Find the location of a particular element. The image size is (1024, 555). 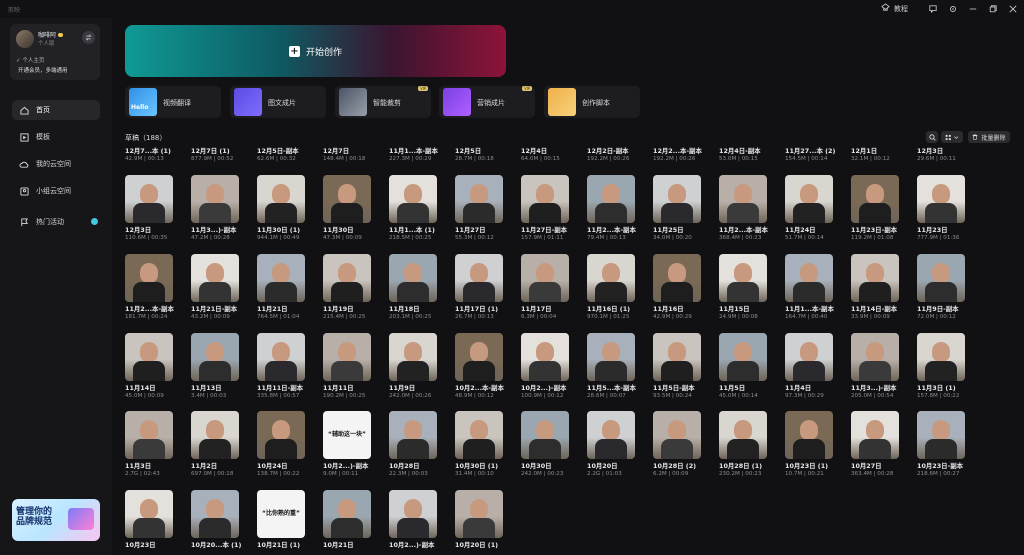

draft-item-caption: 11月1...本 (1) 218.5M | 00:25 is located at coordinates (420, 233).